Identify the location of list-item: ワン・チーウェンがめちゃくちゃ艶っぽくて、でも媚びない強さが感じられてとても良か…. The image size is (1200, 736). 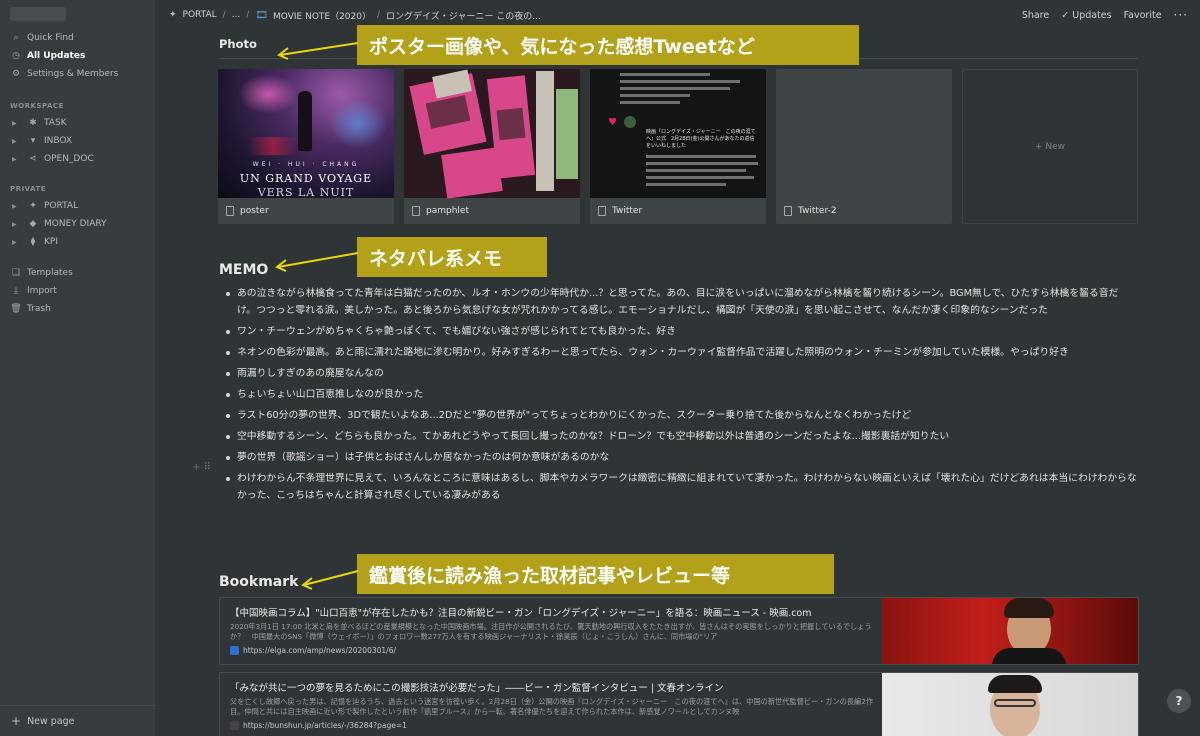
(681, 331).